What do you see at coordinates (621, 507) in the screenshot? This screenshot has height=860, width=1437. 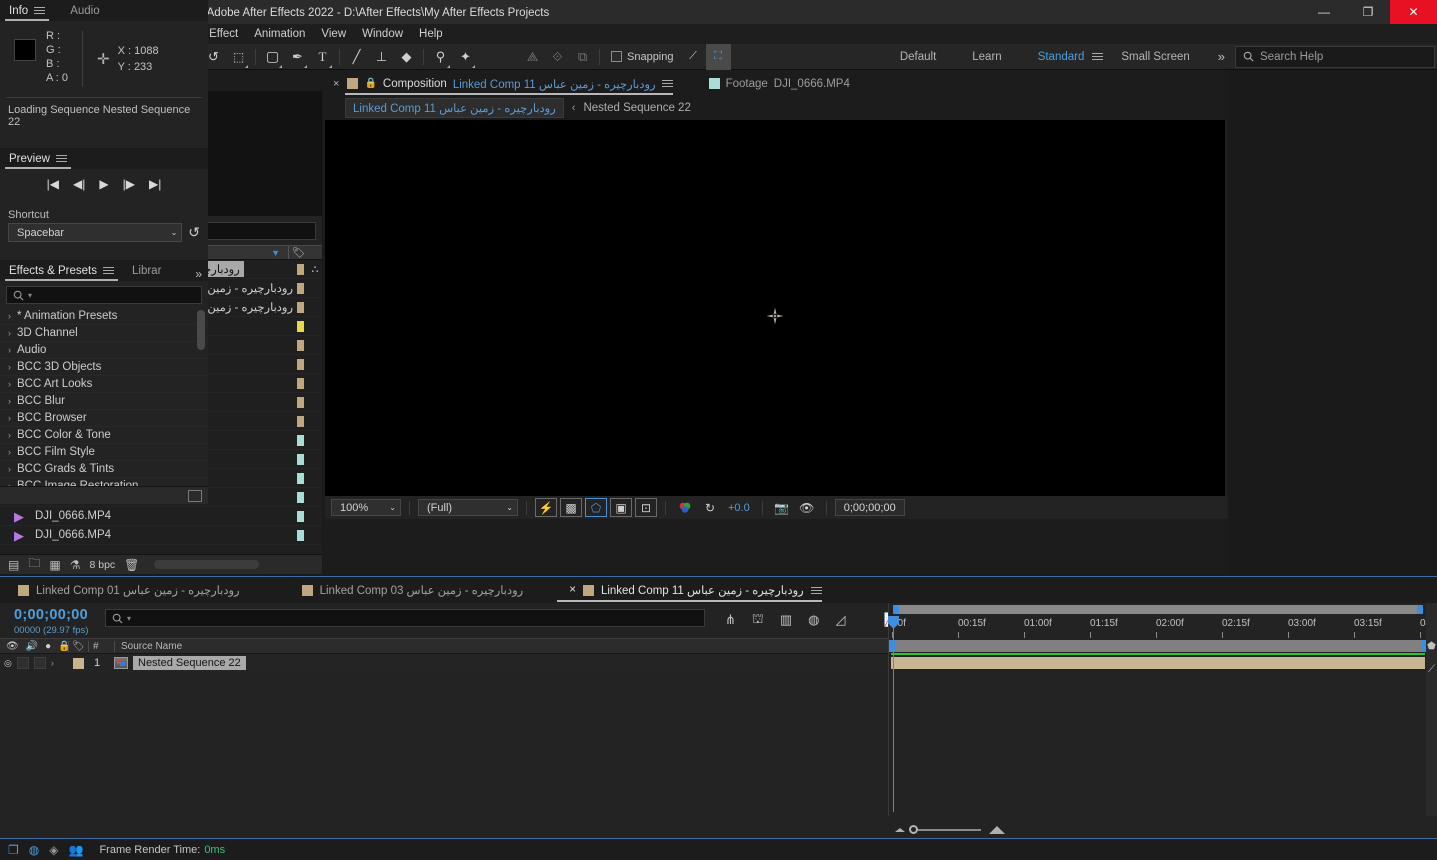 I see `toggle-mask-icon: ▣` at bounding box center [621, 507].